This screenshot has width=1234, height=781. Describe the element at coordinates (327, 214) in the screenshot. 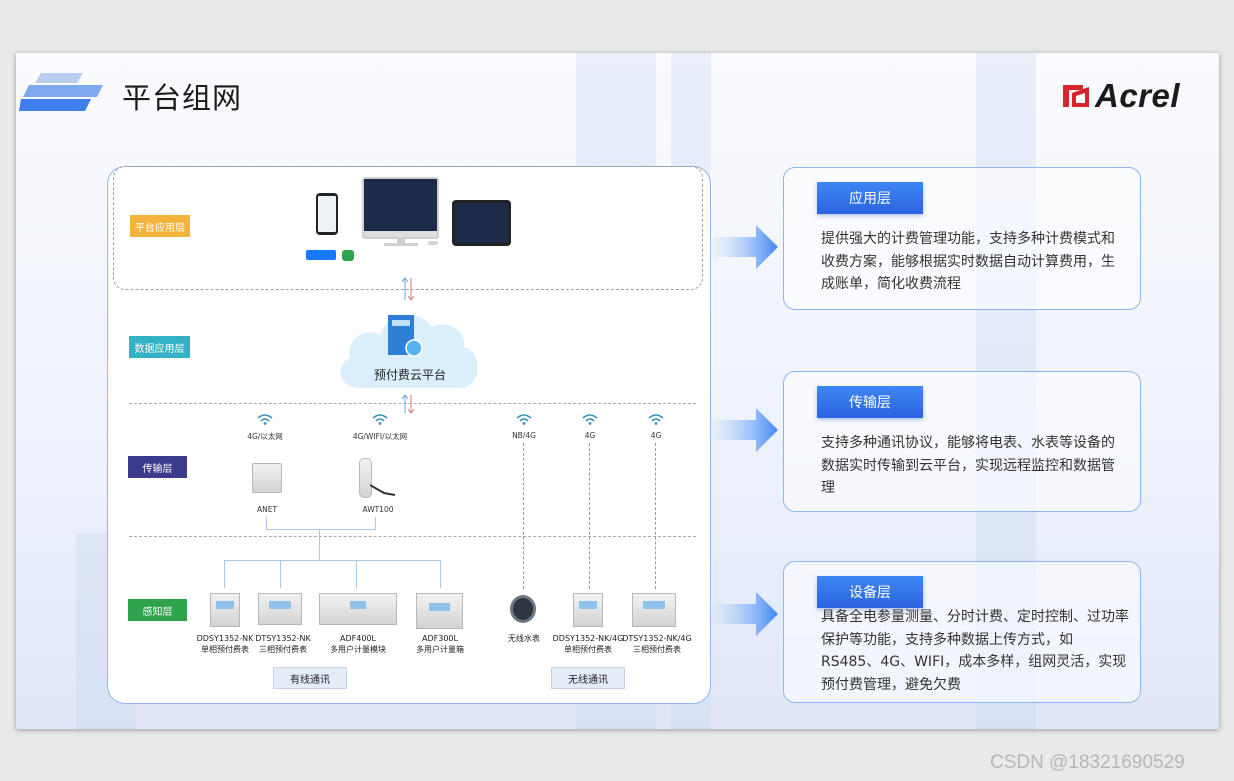

I see `phone-icon` at that location.